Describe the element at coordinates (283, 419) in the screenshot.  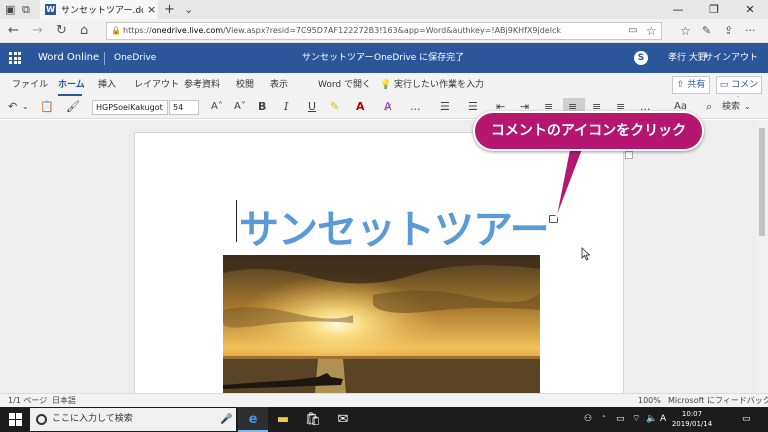
I see `file-explorer-icon: ▬` at that location.